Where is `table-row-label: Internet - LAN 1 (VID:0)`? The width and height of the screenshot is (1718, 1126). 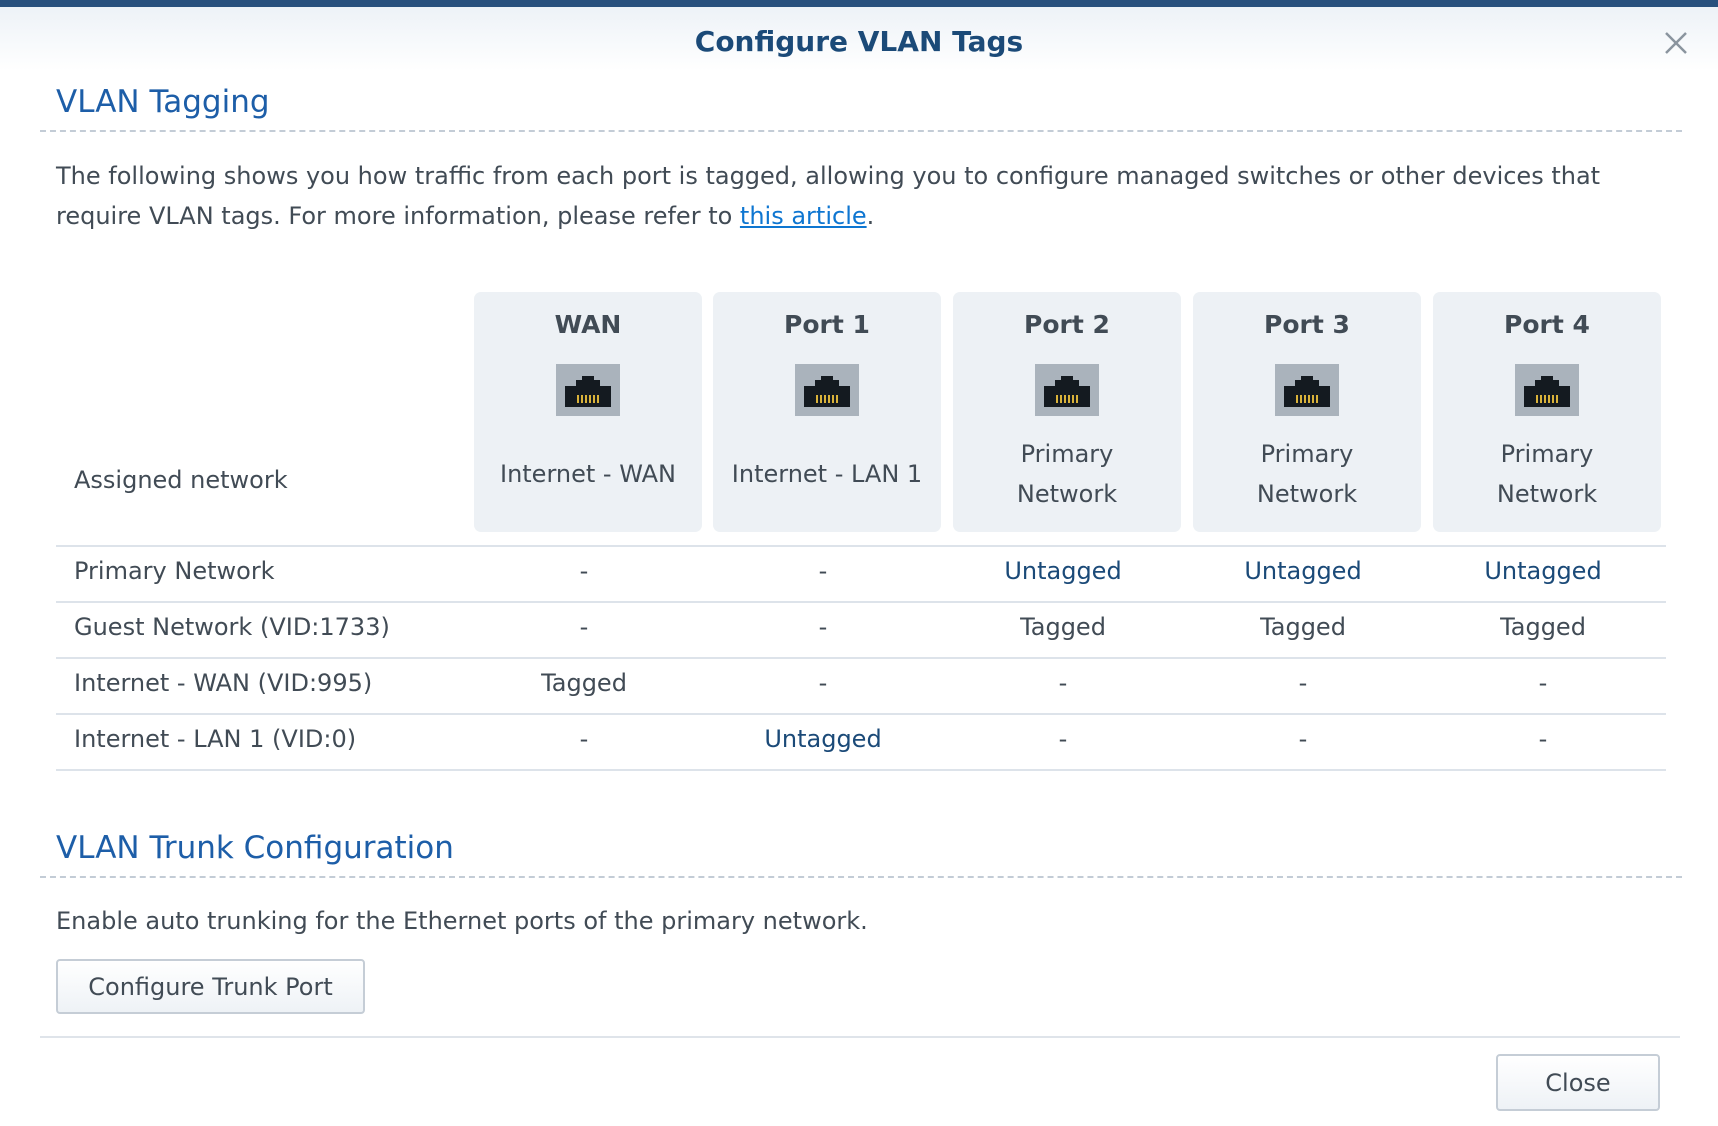
table-row-label: Internet - LAN 1 (VID:0) is located at coordinates (215, 739).